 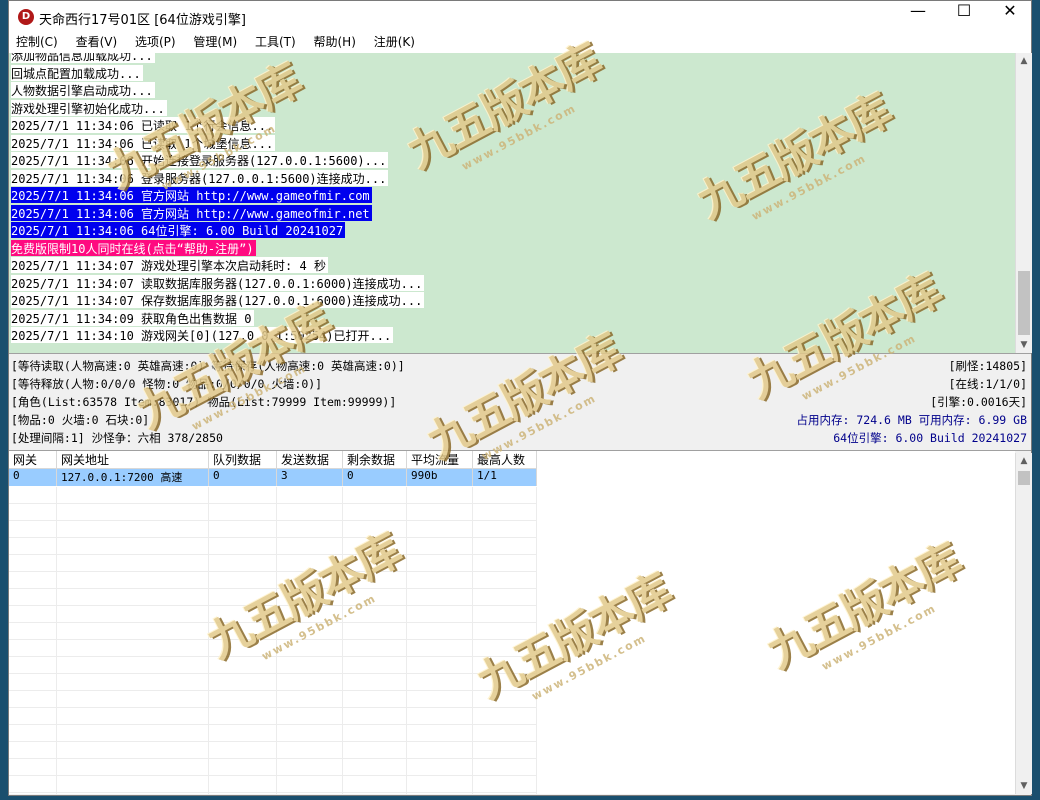 What do you see at coordinates (930, 438) in the screenshot?
I see `status-engine-version: 64位引擎: 6.00 Build 20241027` at bounding box center [930, 438].